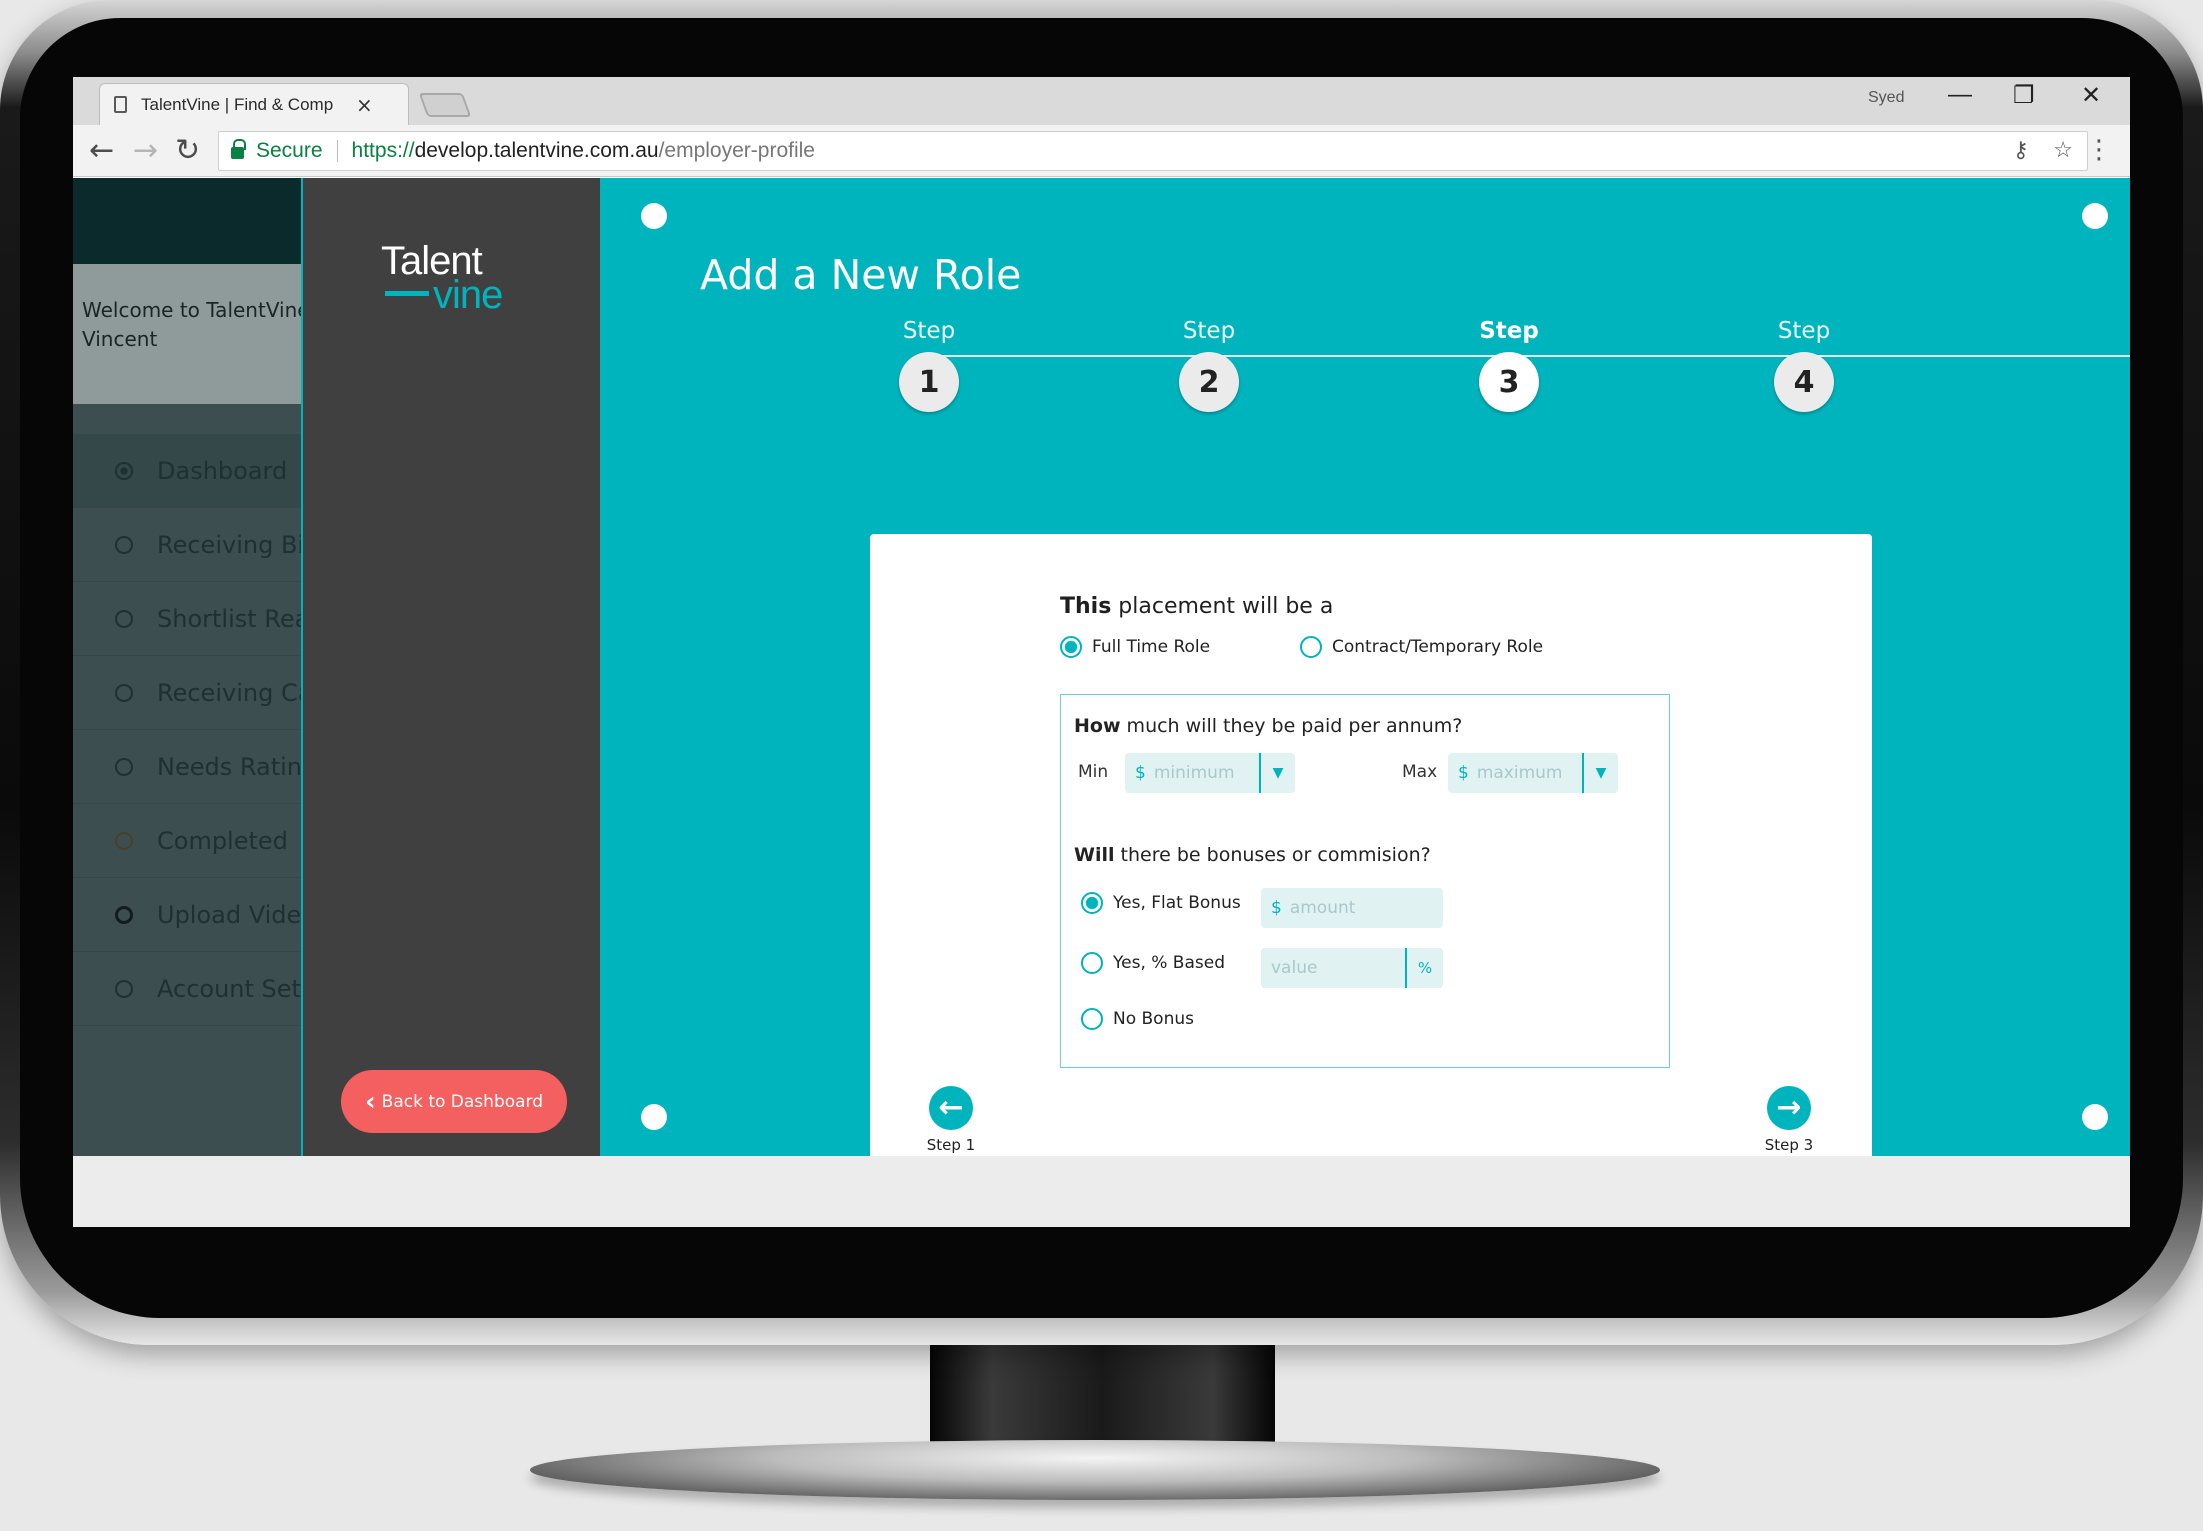 The width and height of the screenshot is (2203, 1531). Describe the element at coordinates (442, 279) in the screenshot. I see `talentvine-logo: Talent vine` at that location.